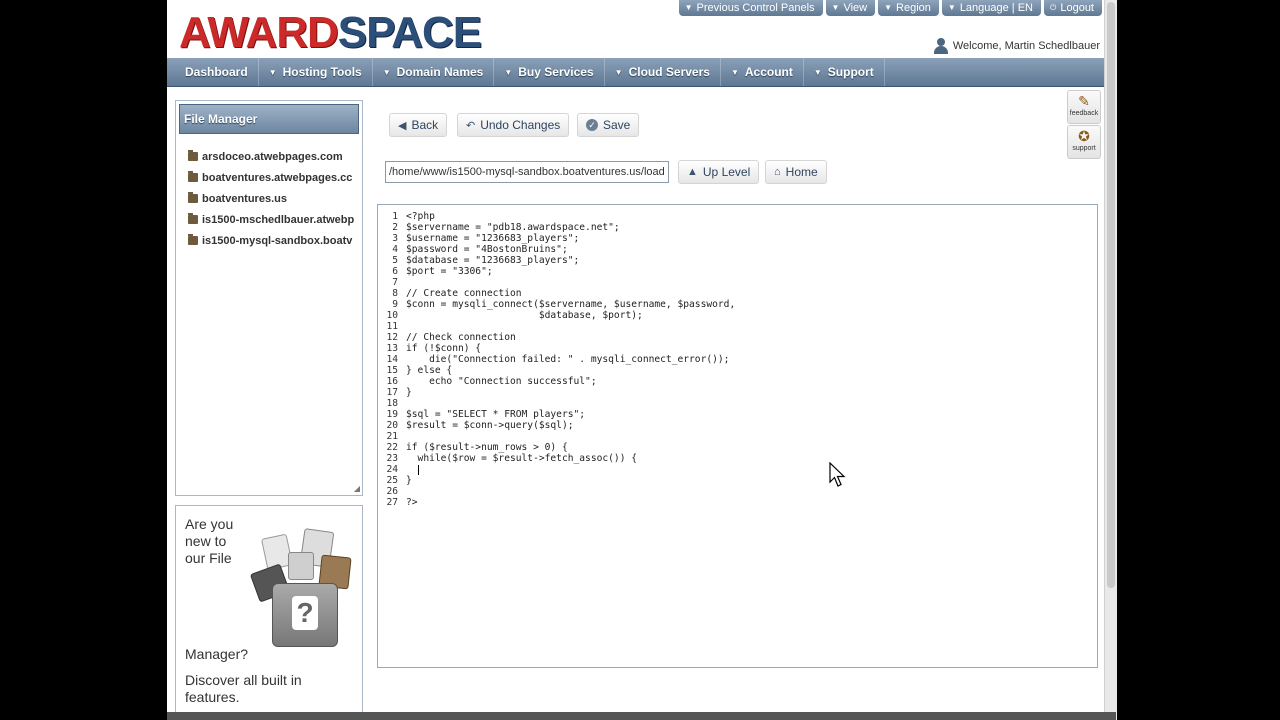 This screenshot has width=1280, height=720. I want to click on line-number: 18, so click(392, 403).